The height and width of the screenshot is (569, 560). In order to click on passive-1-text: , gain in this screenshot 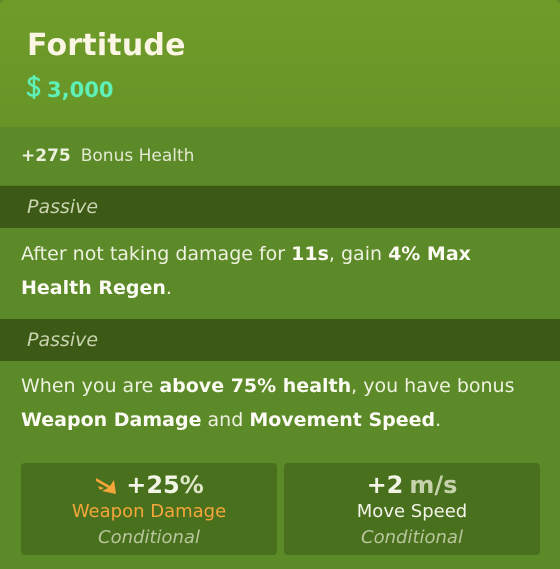, I will do `click(358, 254)`.